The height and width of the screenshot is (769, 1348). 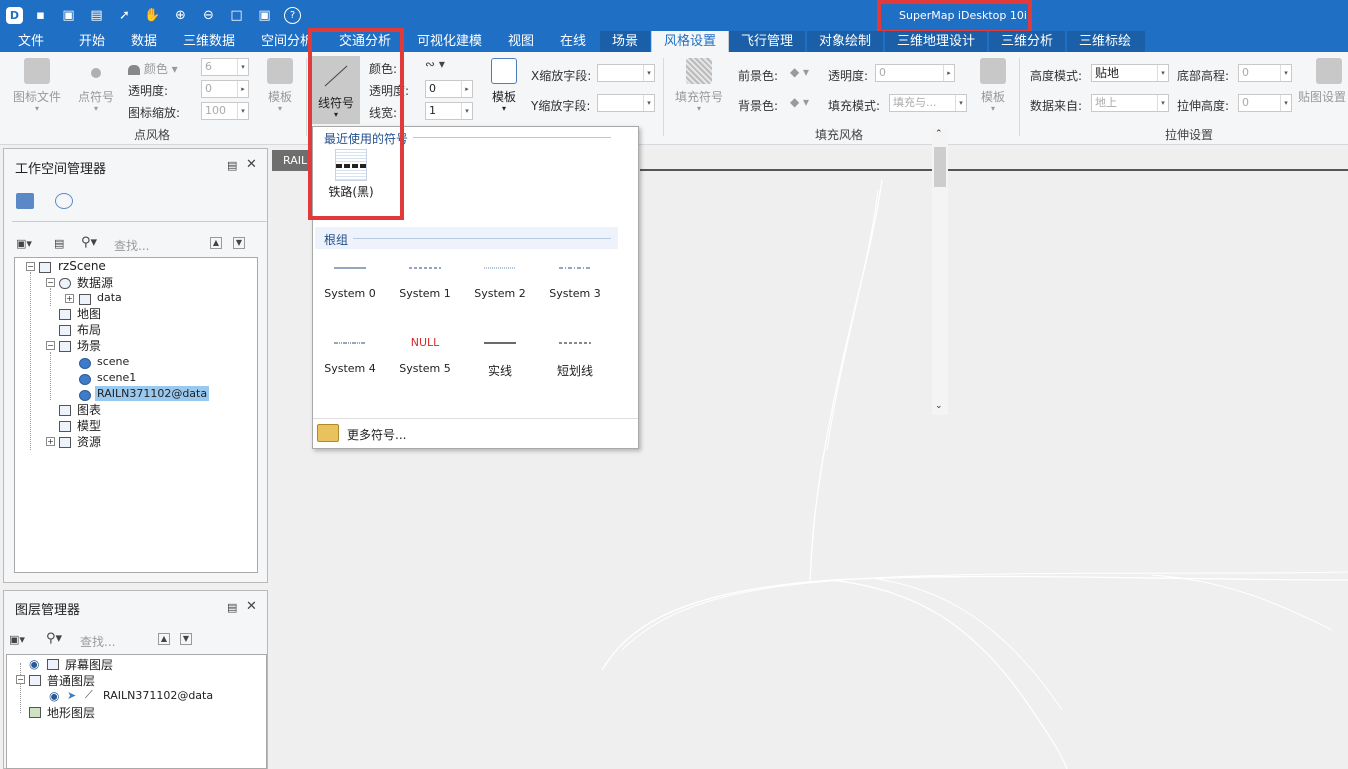 I want to click on tab-scene: 场景, so click(x=625, y=41).